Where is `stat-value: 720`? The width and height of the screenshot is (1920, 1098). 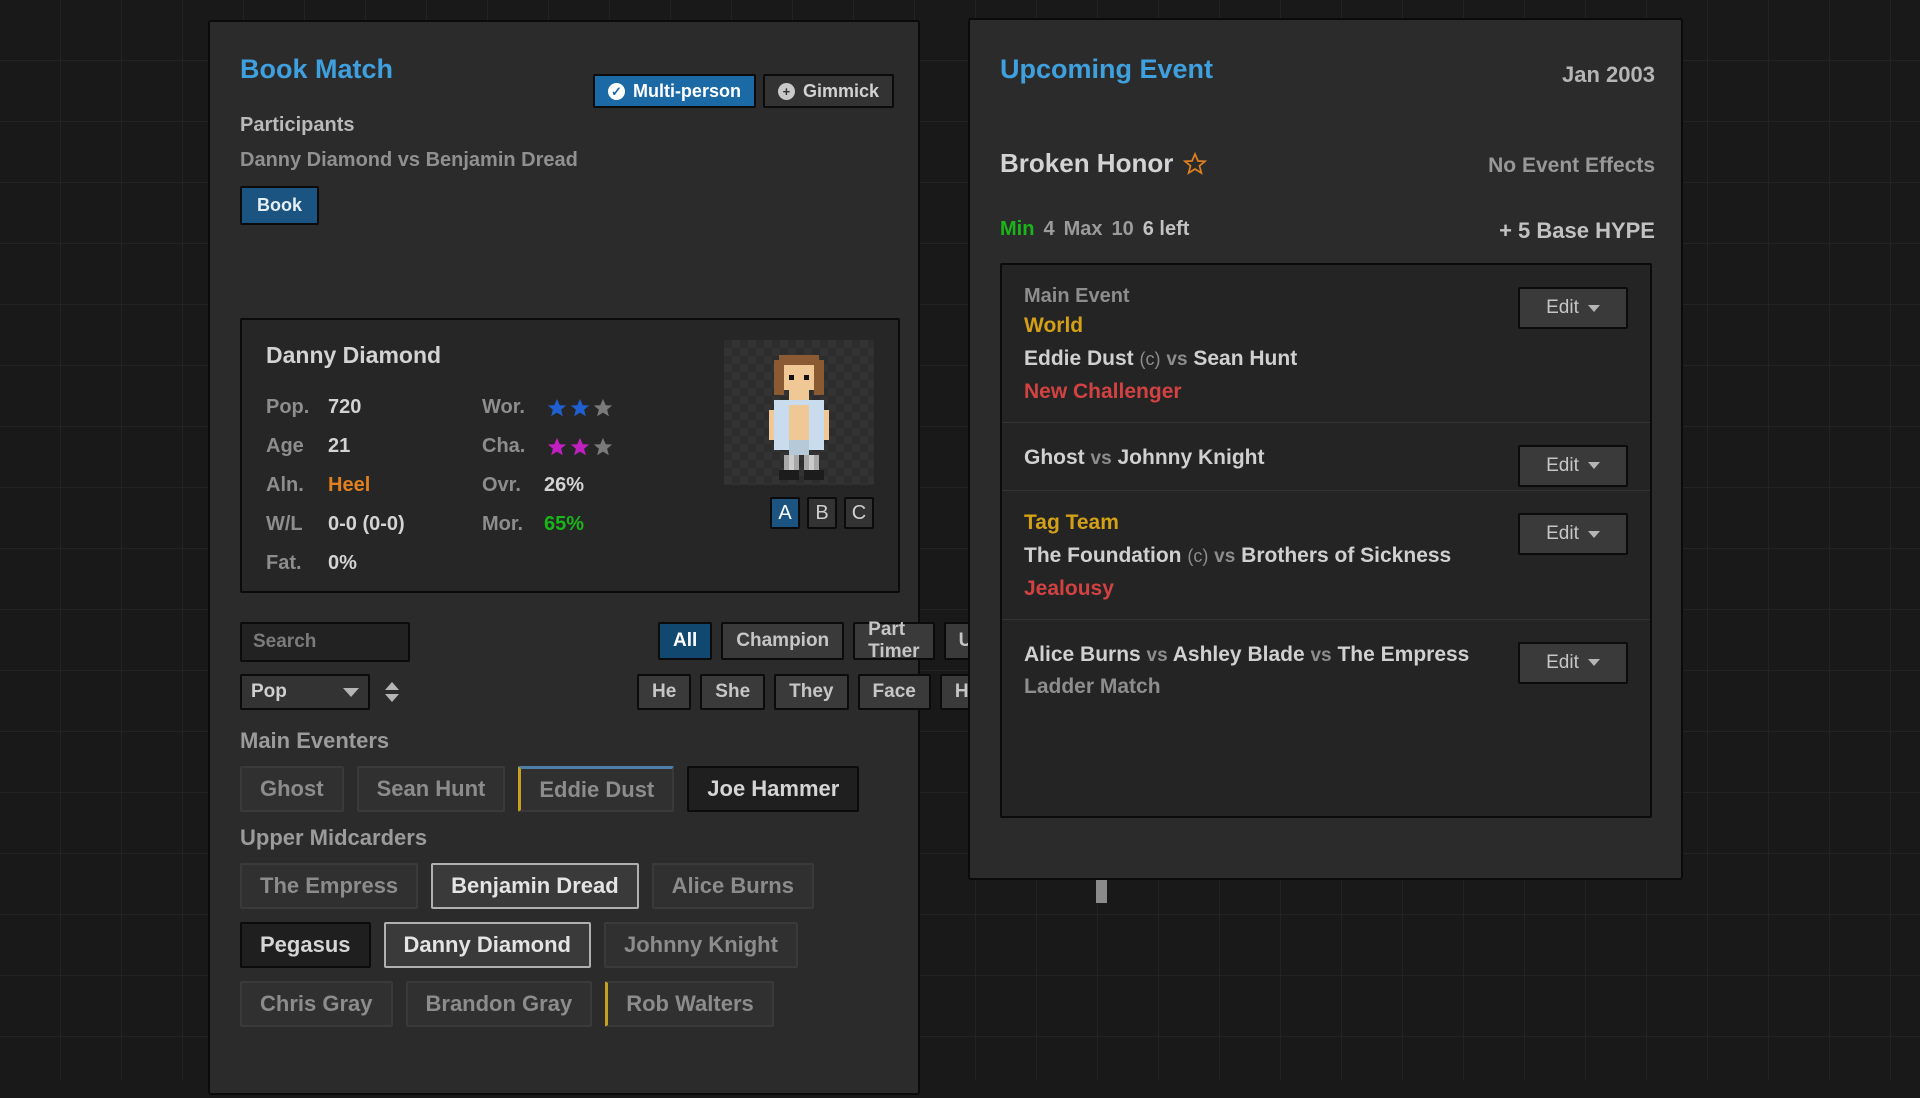
stat-value: 720 is located at coordinates (345, 407).